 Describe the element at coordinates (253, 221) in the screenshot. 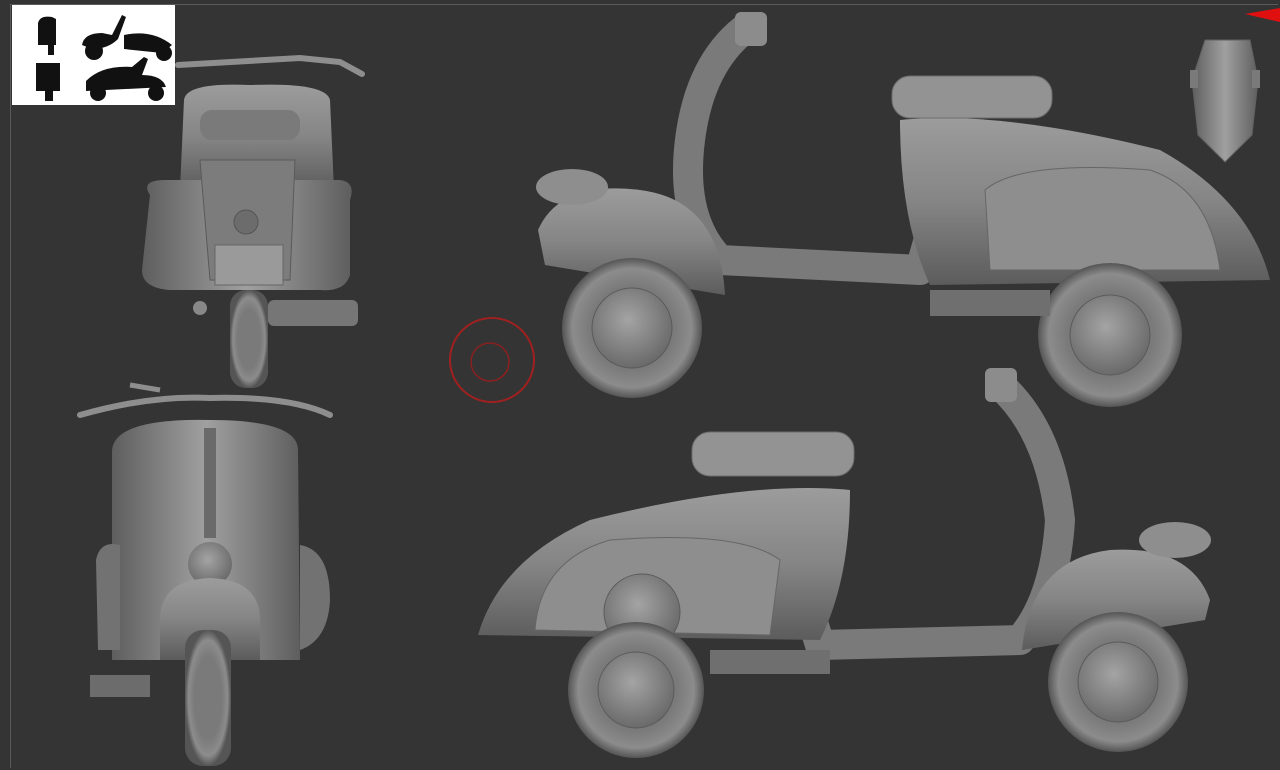

I see `scooter-rear-view` at that location.